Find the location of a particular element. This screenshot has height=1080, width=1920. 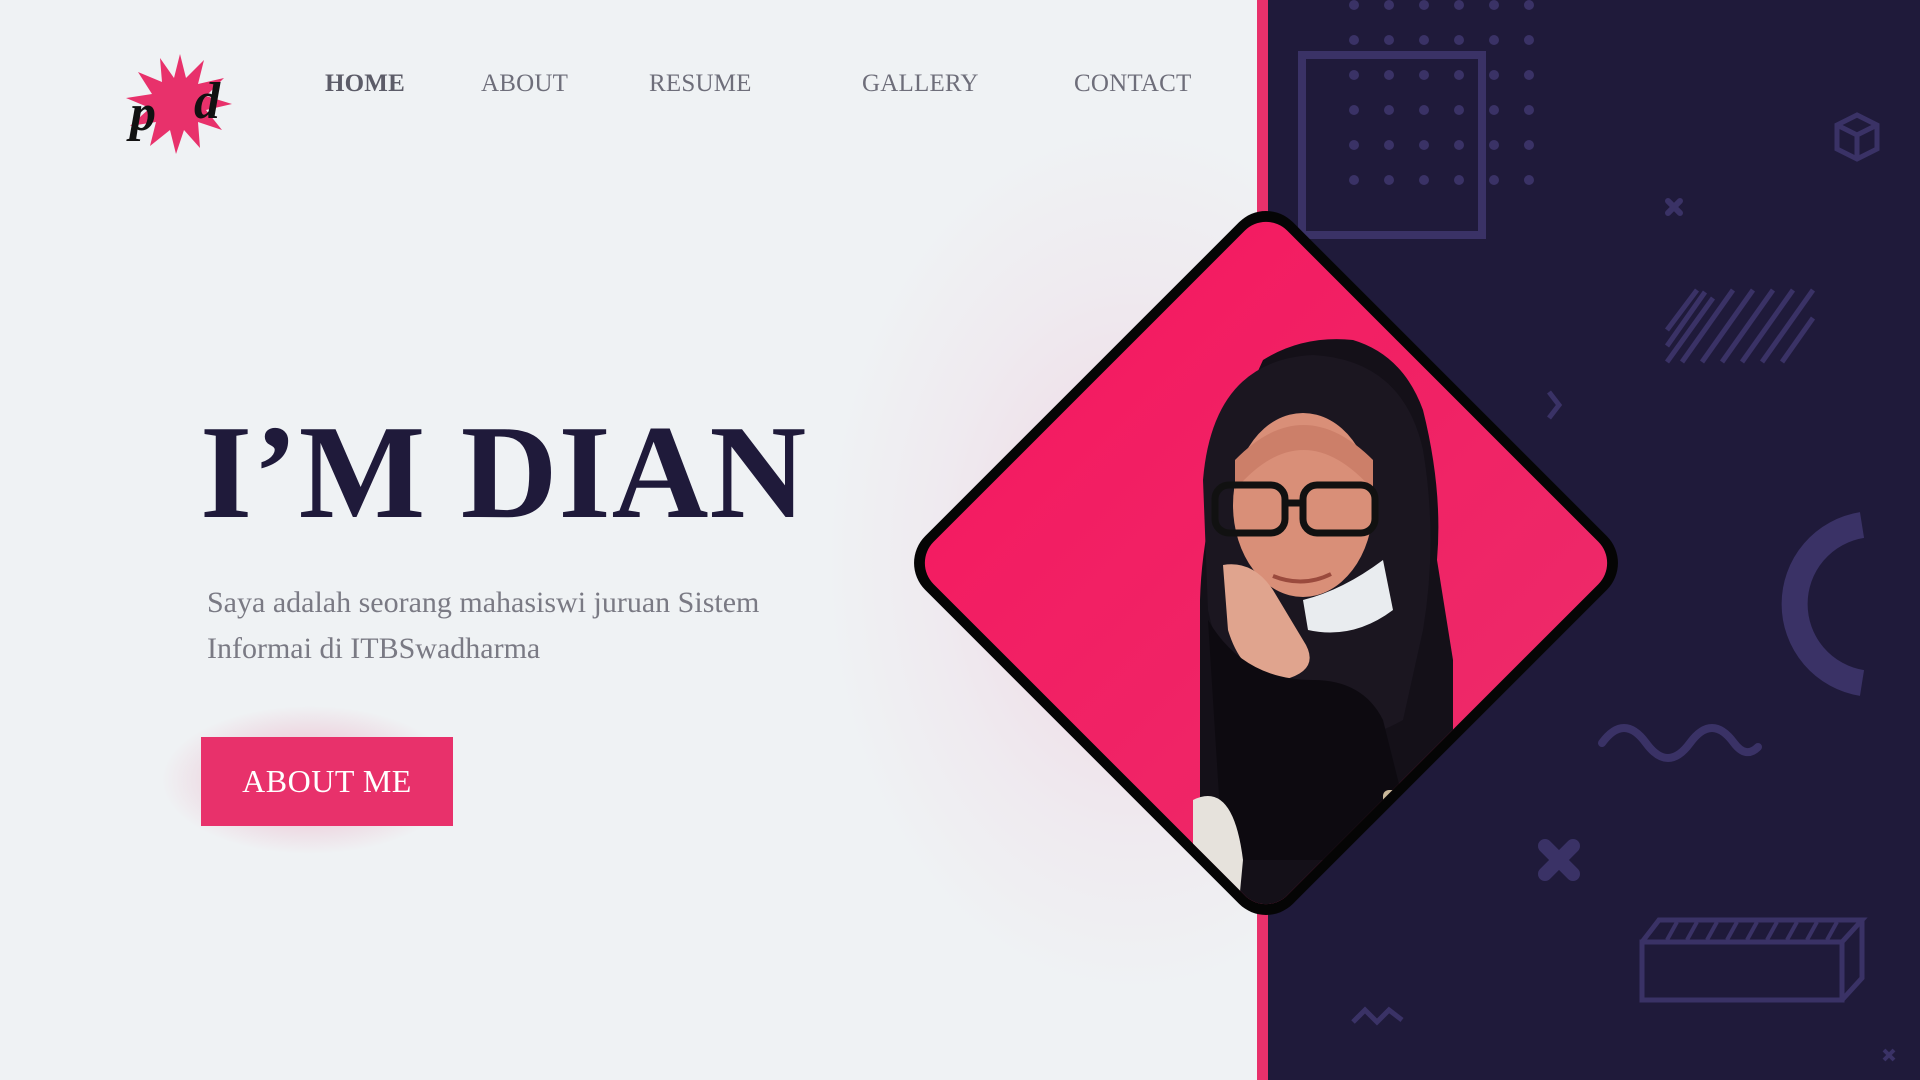

nav-item-contact: CONTACT is located at coordinates (1132, 84).